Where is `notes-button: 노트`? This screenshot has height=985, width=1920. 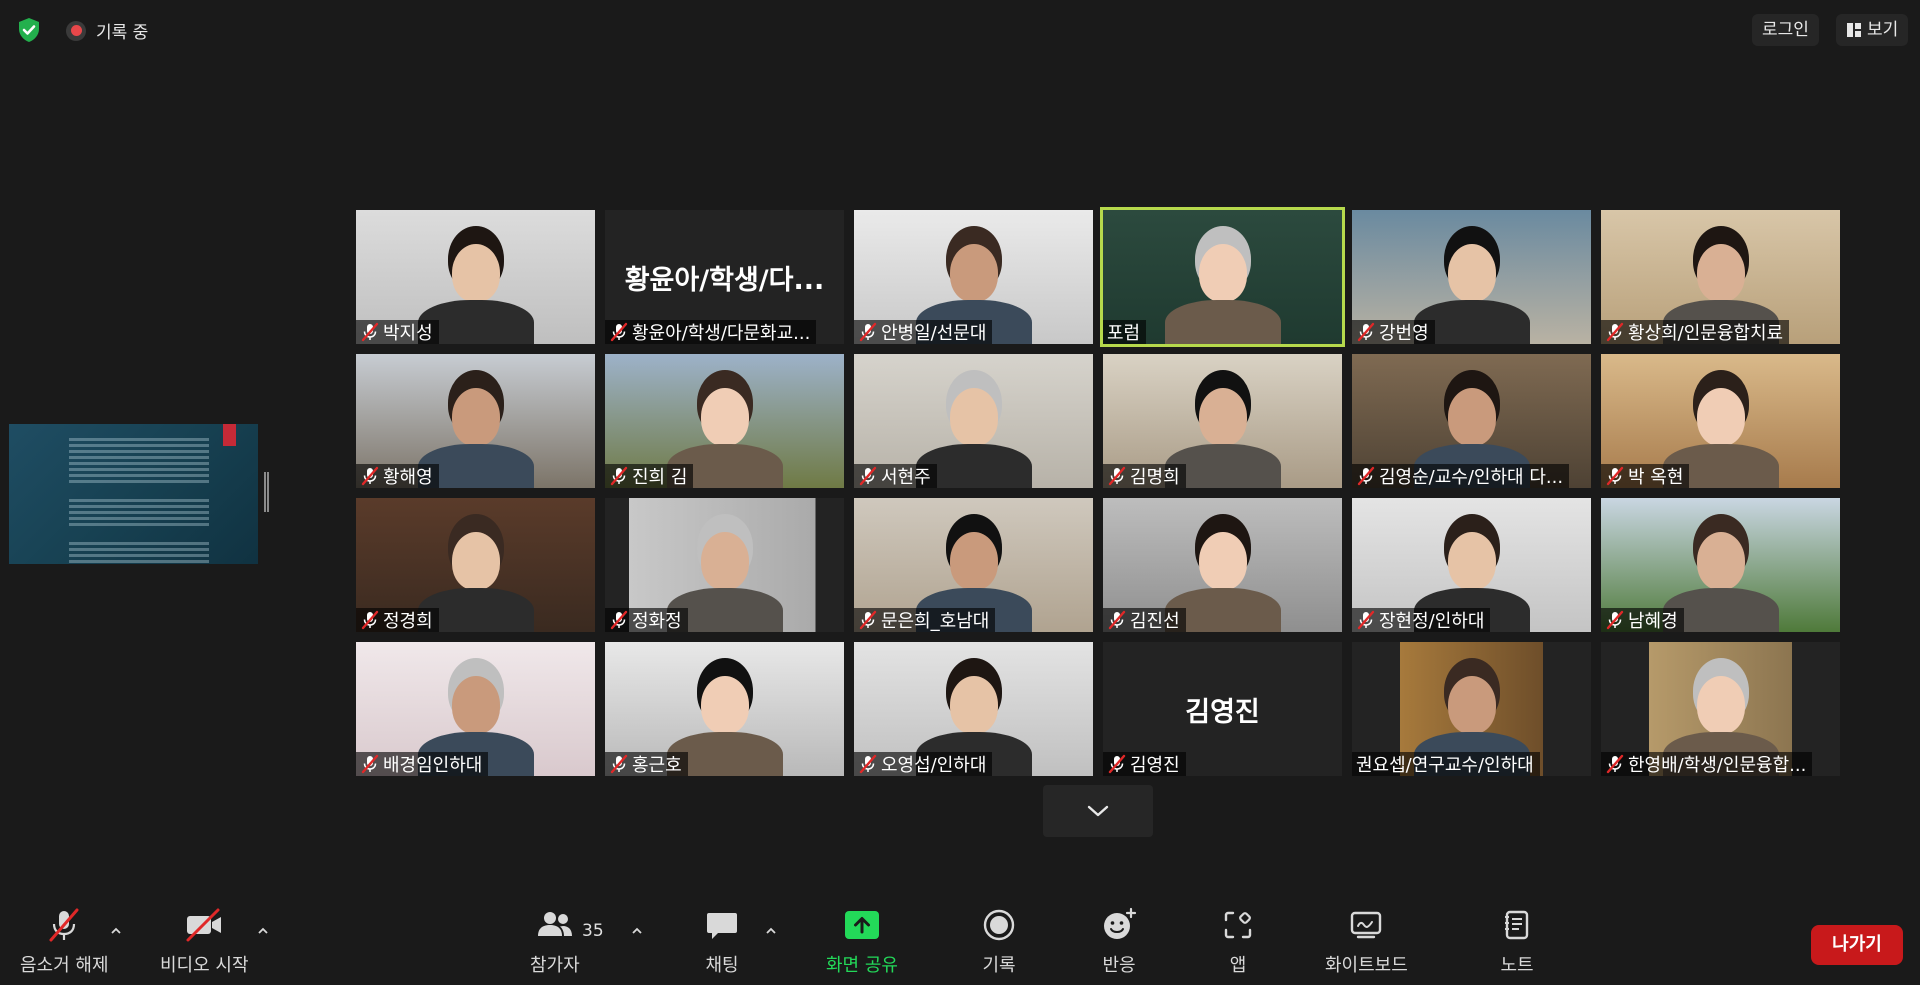
notes-button: 노트 is located at coordinates (1517, 941).